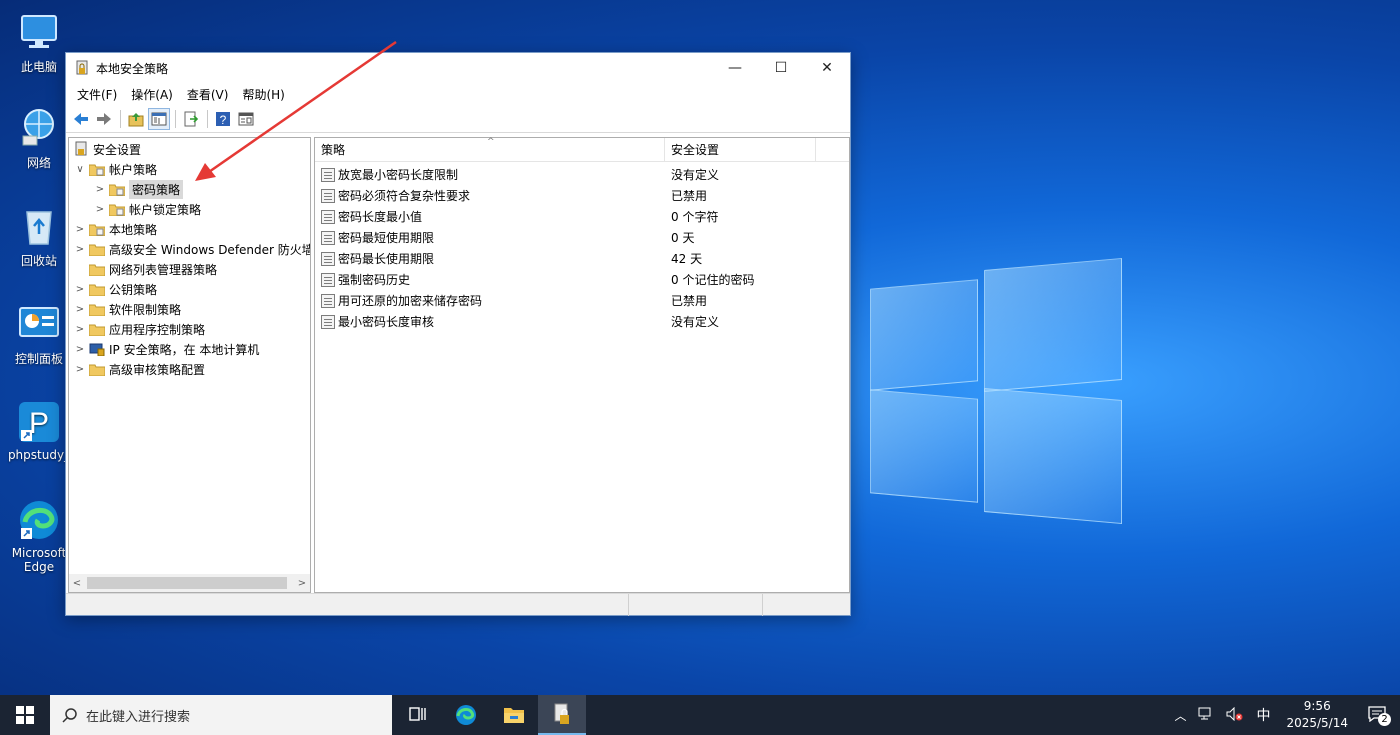 The image size is (1400, 735). Describe the element at coordinates (1206, 715) in the screenshot. I see `network-status-icon` at that location.